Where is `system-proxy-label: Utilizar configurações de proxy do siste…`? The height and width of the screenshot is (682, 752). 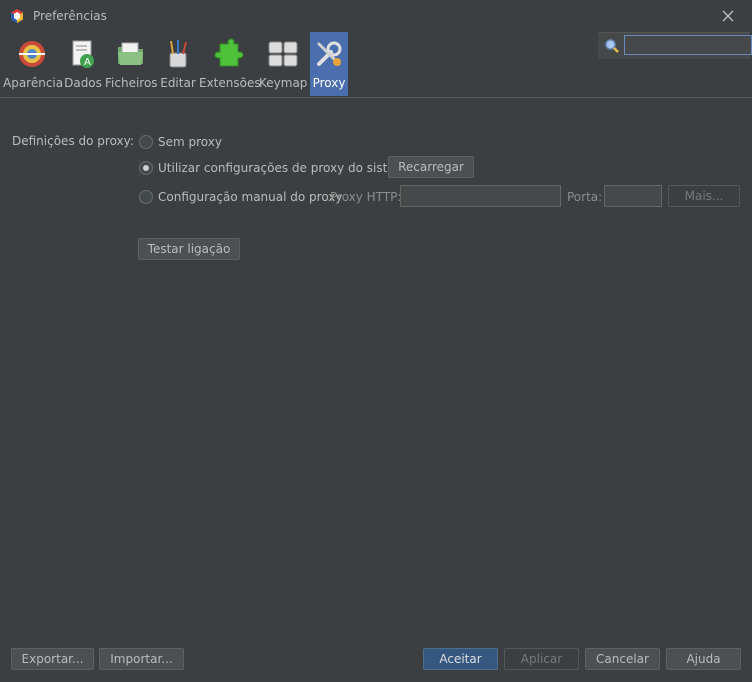 system-proxy-label: Utilizar configurações de proxy do siste… is located at coordinates (286, 168).